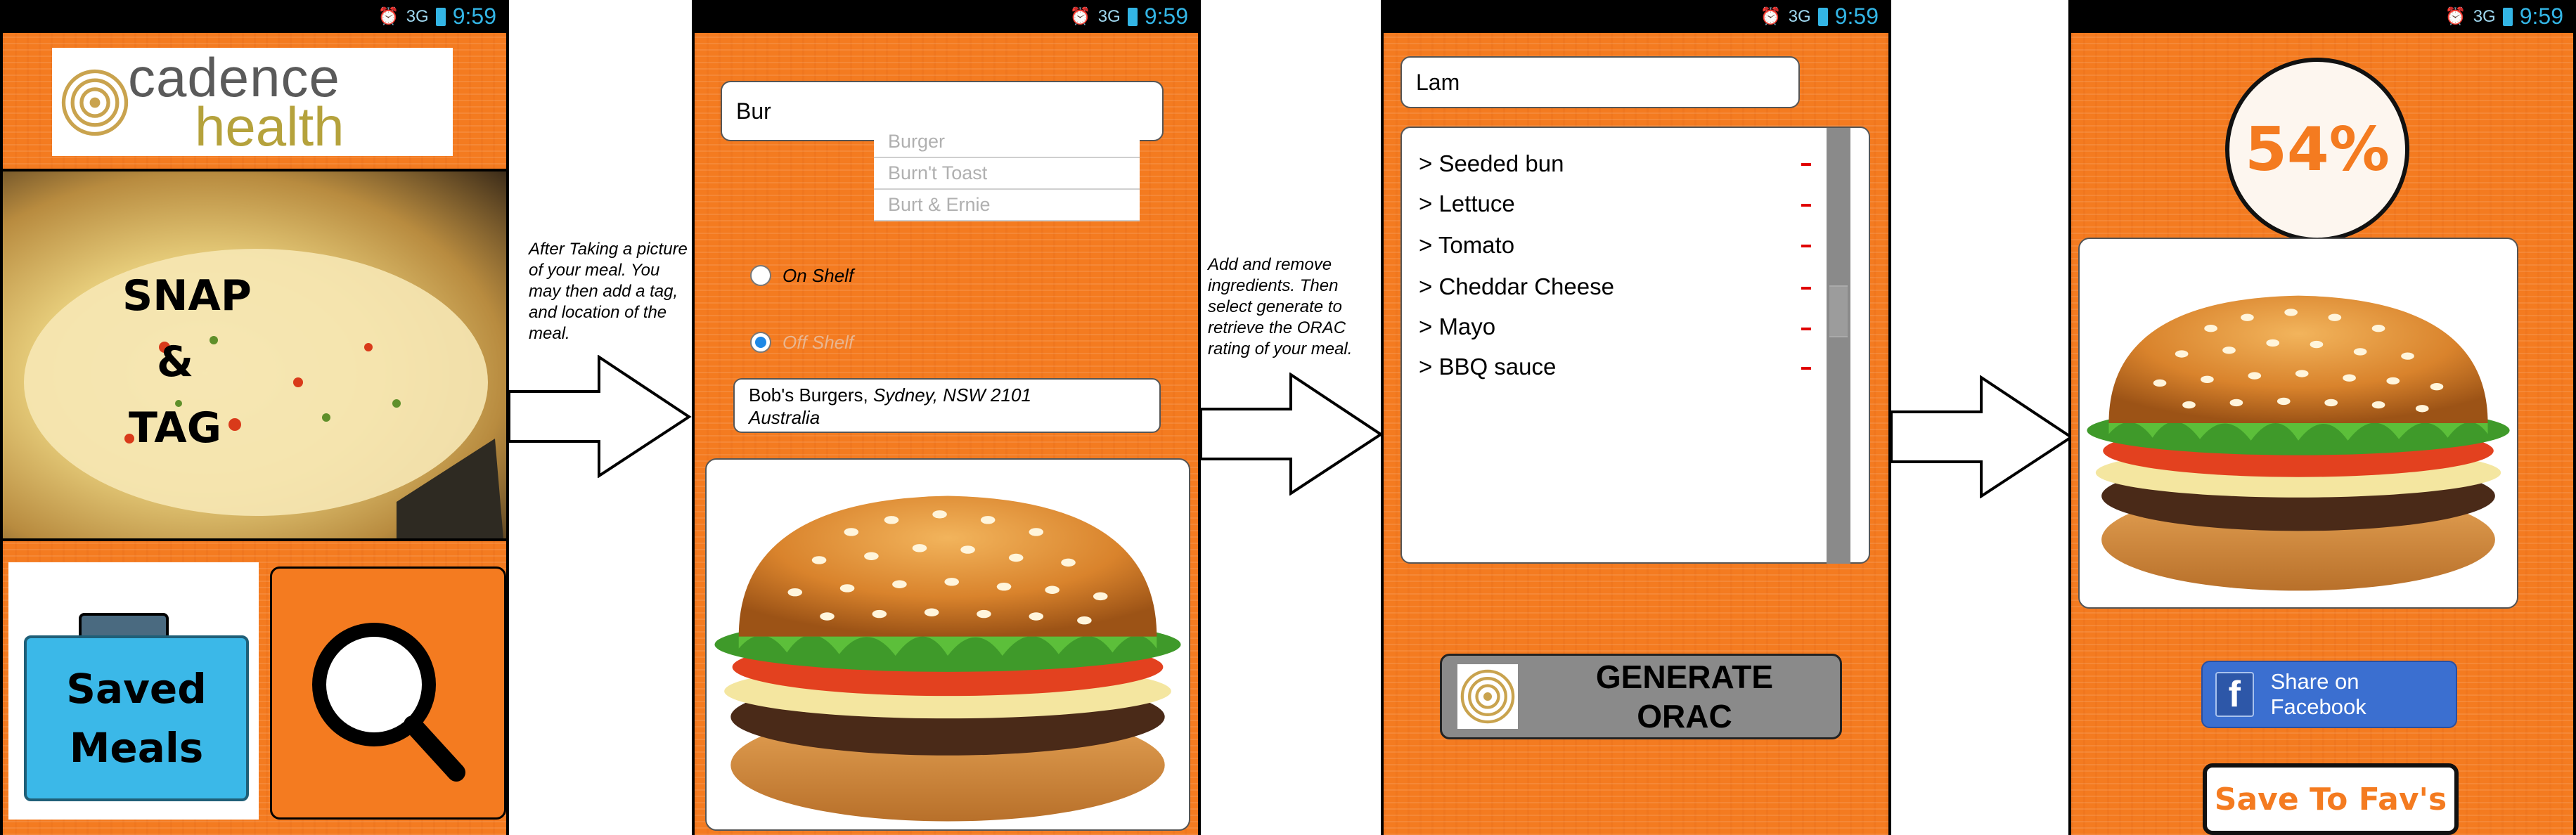 The width and height of the screenshot is (2576, 835). I want to click on save-to-favs-button: Save To Fav's, so click(2331, 799).